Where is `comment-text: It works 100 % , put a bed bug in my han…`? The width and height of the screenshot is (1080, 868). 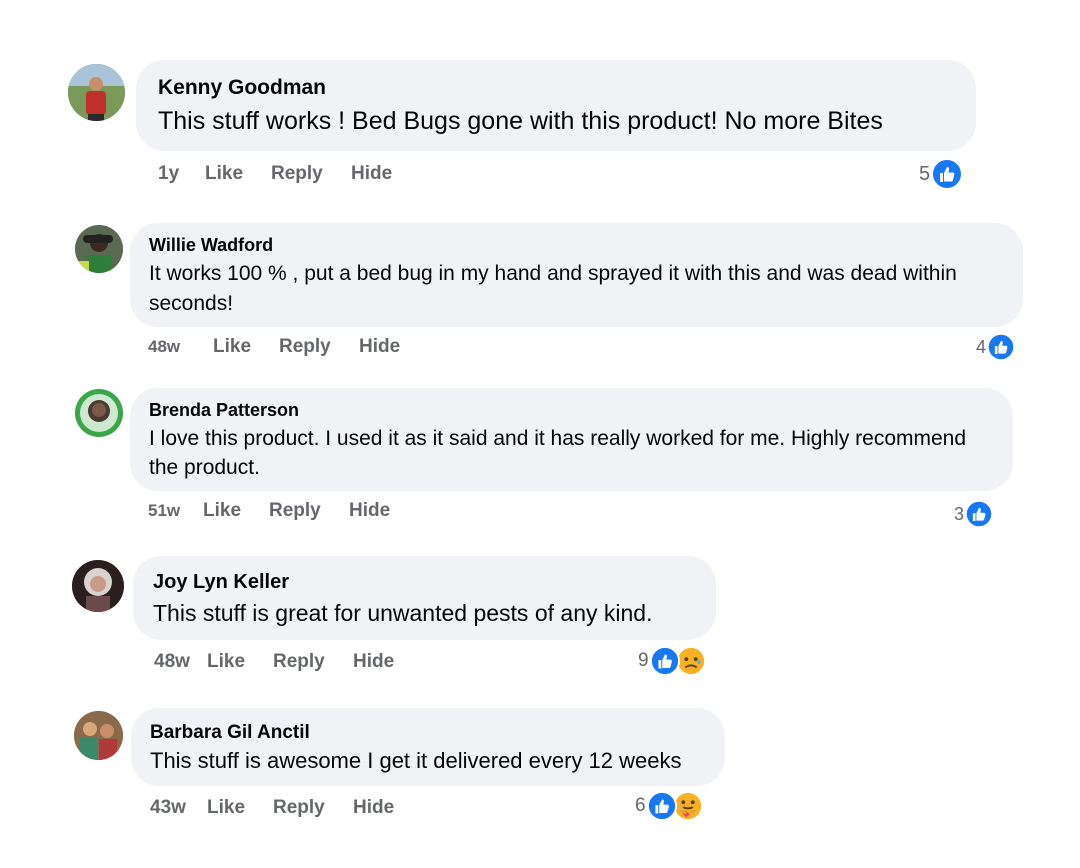
comment-text: It works 100 % , put a bed bug in my han… is located at coordinates (553, 288).